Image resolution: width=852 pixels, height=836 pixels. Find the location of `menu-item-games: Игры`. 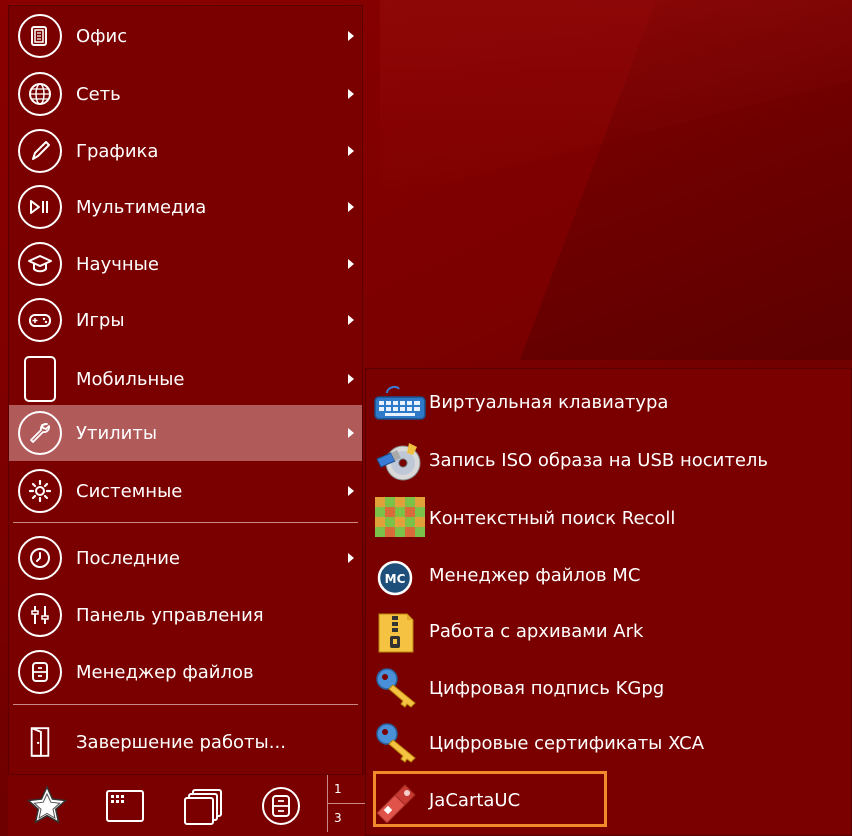

menu-item-games: Игры is located at coordinates (185, 320).